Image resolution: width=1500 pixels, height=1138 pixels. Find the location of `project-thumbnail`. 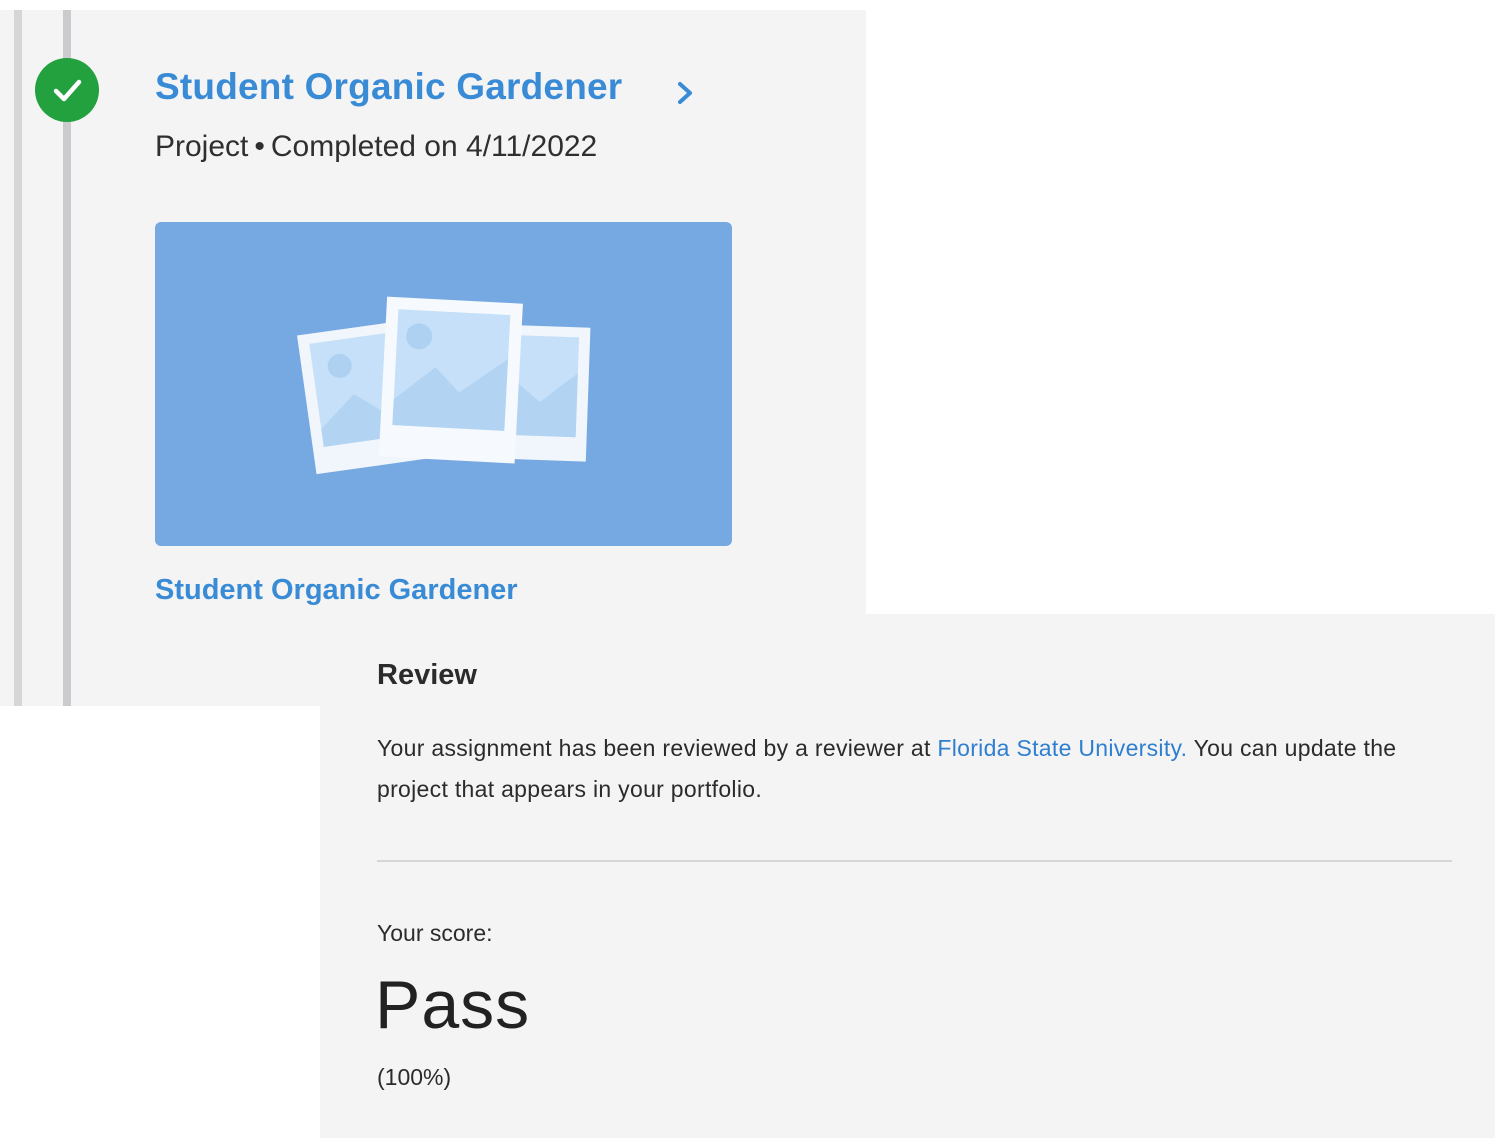

project-thumbnail is located at coordinates (443, 384).